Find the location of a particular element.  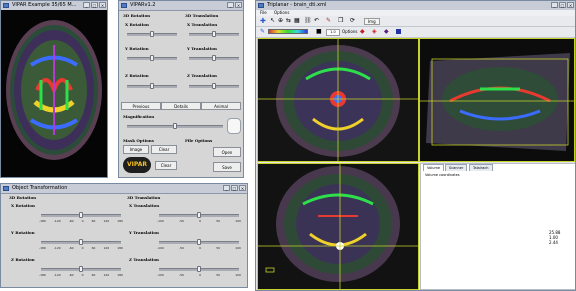

object-transformation-titlebar: Object Transformation _ □ × is located at coordinates (124, 189).